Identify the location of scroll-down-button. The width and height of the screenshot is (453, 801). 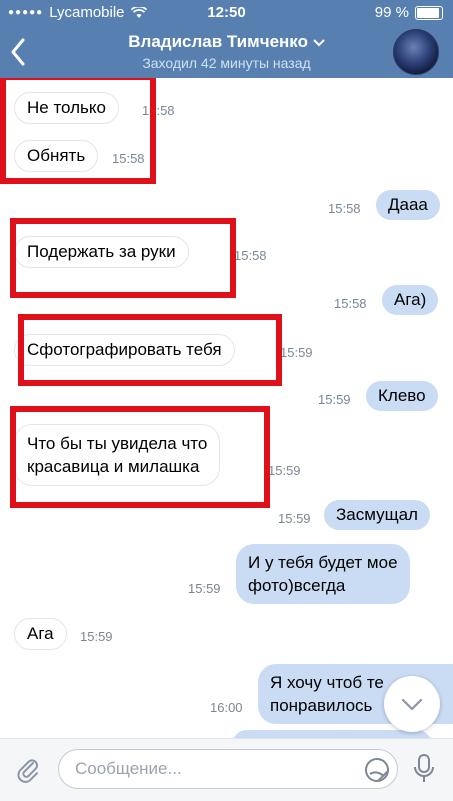
(412, 704).